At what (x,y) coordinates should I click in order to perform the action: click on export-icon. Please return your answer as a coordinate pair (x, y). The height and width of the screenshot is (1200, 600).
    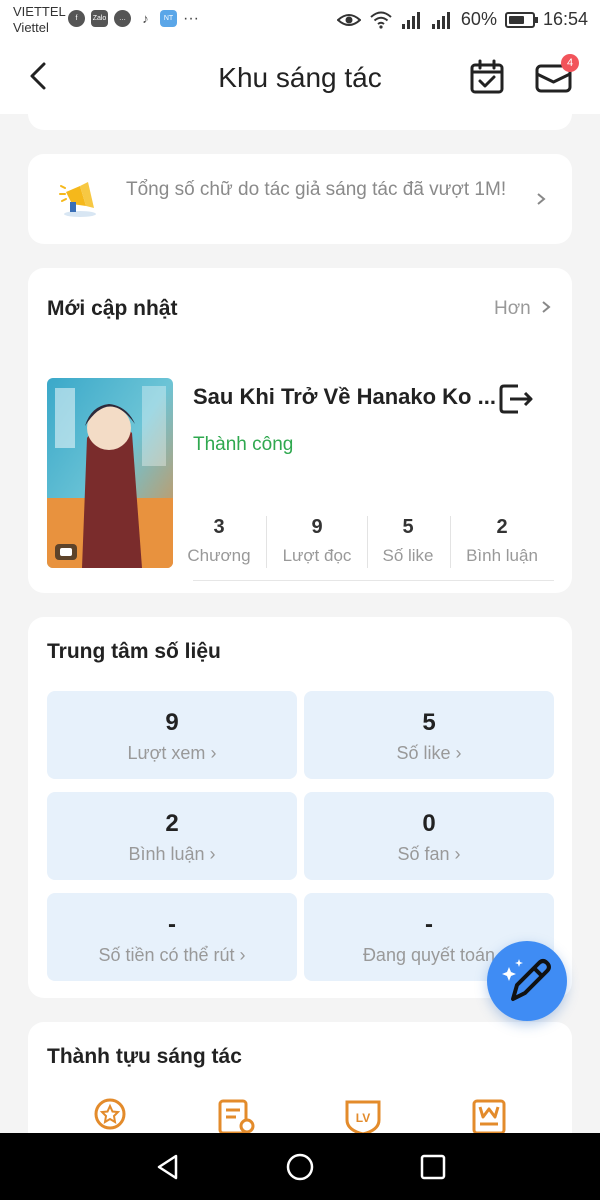
    Looking at the image, I should click on (516, 399).